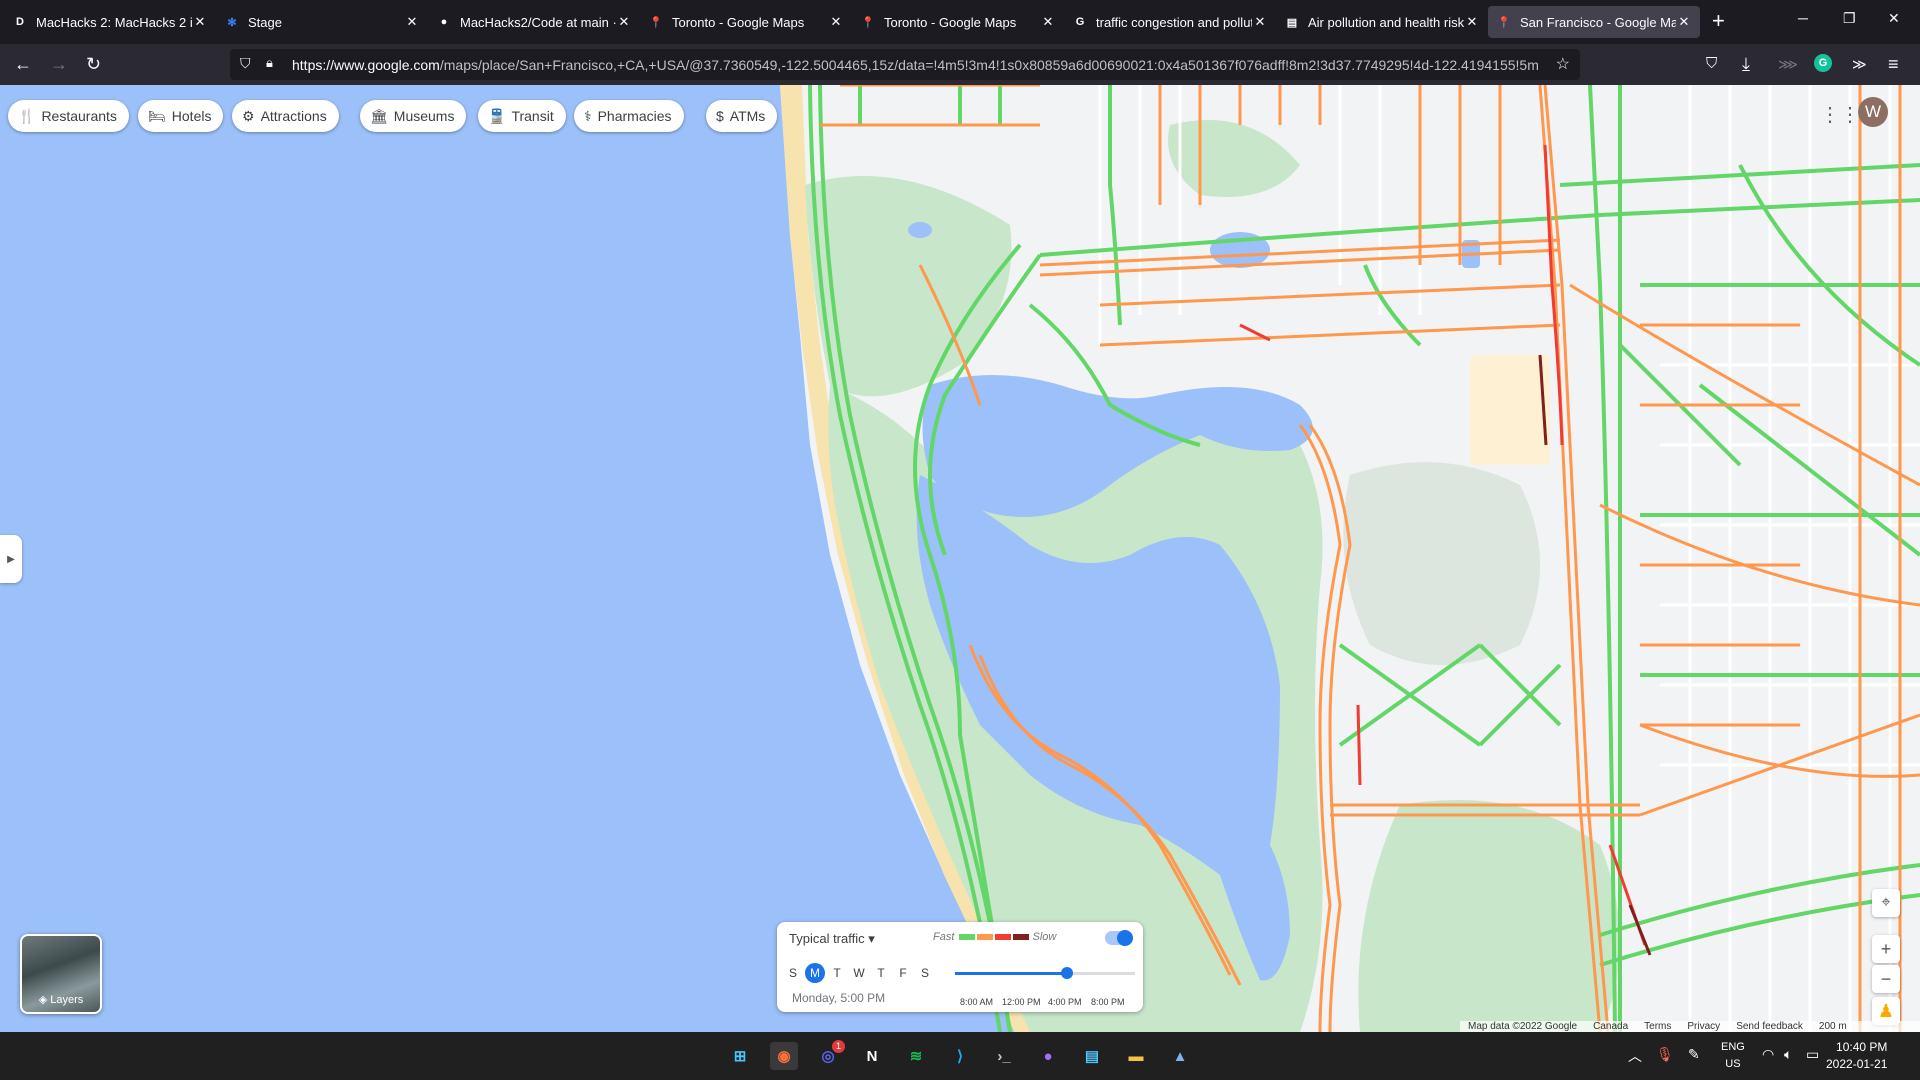 The image size is (1920, 1080). Describe the element at coordinates (245, 63) in the screenshot. I see `shield-icon: ⛉` at that location.